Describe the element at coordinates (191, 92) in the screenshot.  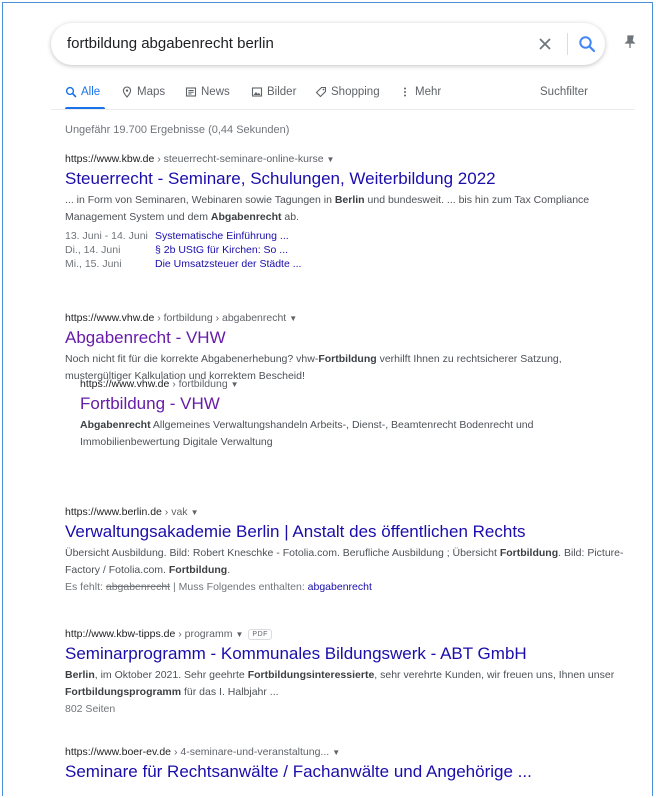
I see `news-icon` at that location.